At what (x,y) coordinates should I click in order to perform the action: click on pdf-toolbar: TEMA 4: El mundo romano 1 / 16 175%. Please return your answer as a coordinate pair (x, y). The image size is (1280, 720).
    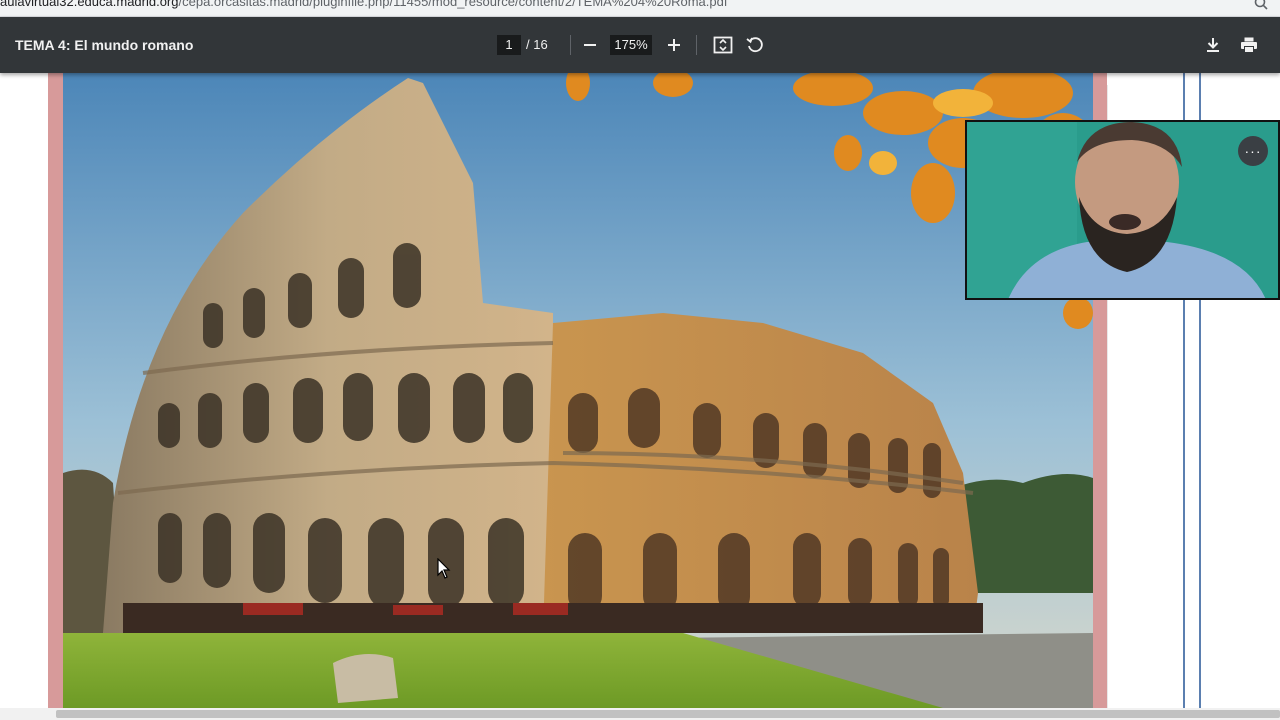
    Looking at the image, I should click on (640, 45).